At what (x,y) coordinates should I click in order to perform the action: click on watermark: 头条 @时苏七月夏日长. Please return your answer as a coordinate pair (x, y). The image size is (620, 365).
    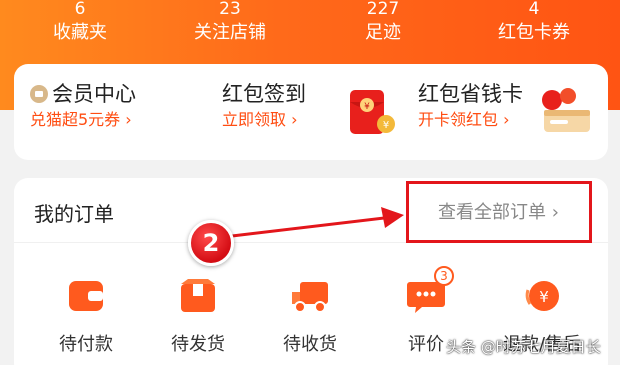
    Looking at the image, I should click on (523, 347).